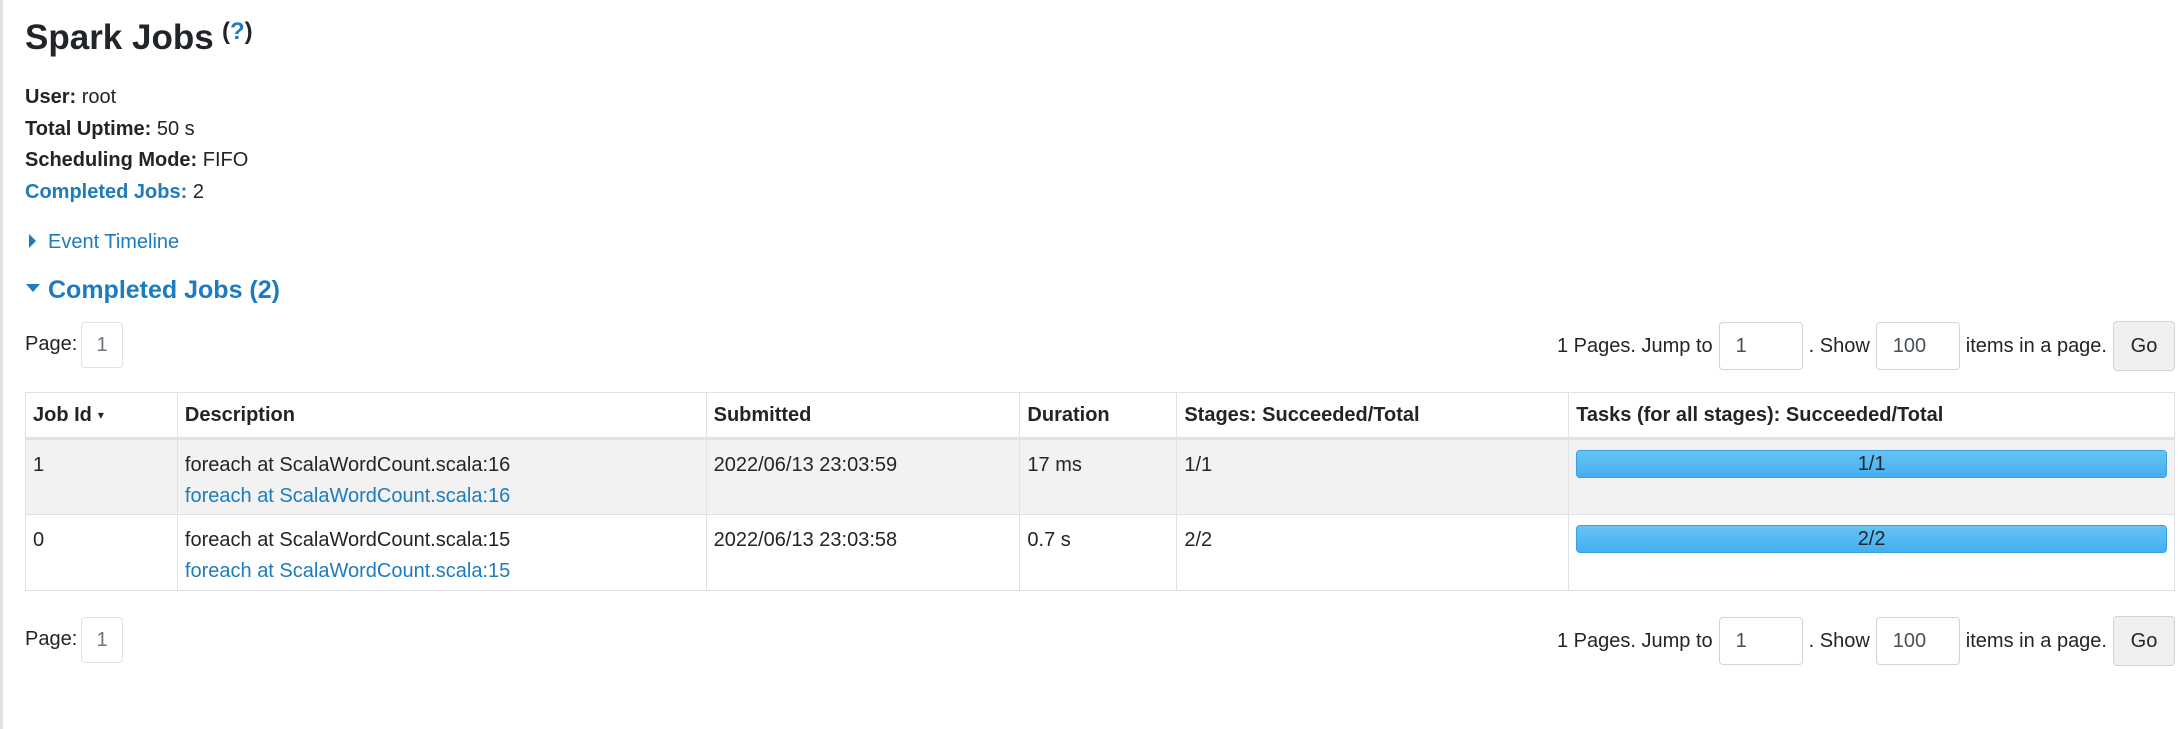 This screenshot has height=729, width=2183. I want to click on header-submitted: Submitted, so click(863, 416).